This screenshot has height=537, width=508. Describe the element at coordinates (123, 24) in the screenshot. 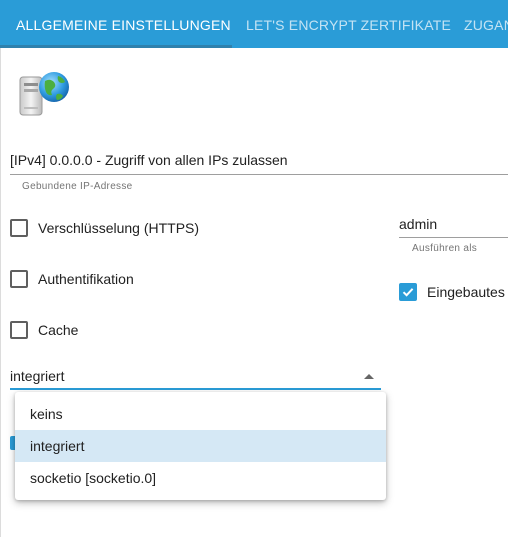

I see `tab-general-settings: ALLGEMEINE EINSTELLUNGEN` at that location.